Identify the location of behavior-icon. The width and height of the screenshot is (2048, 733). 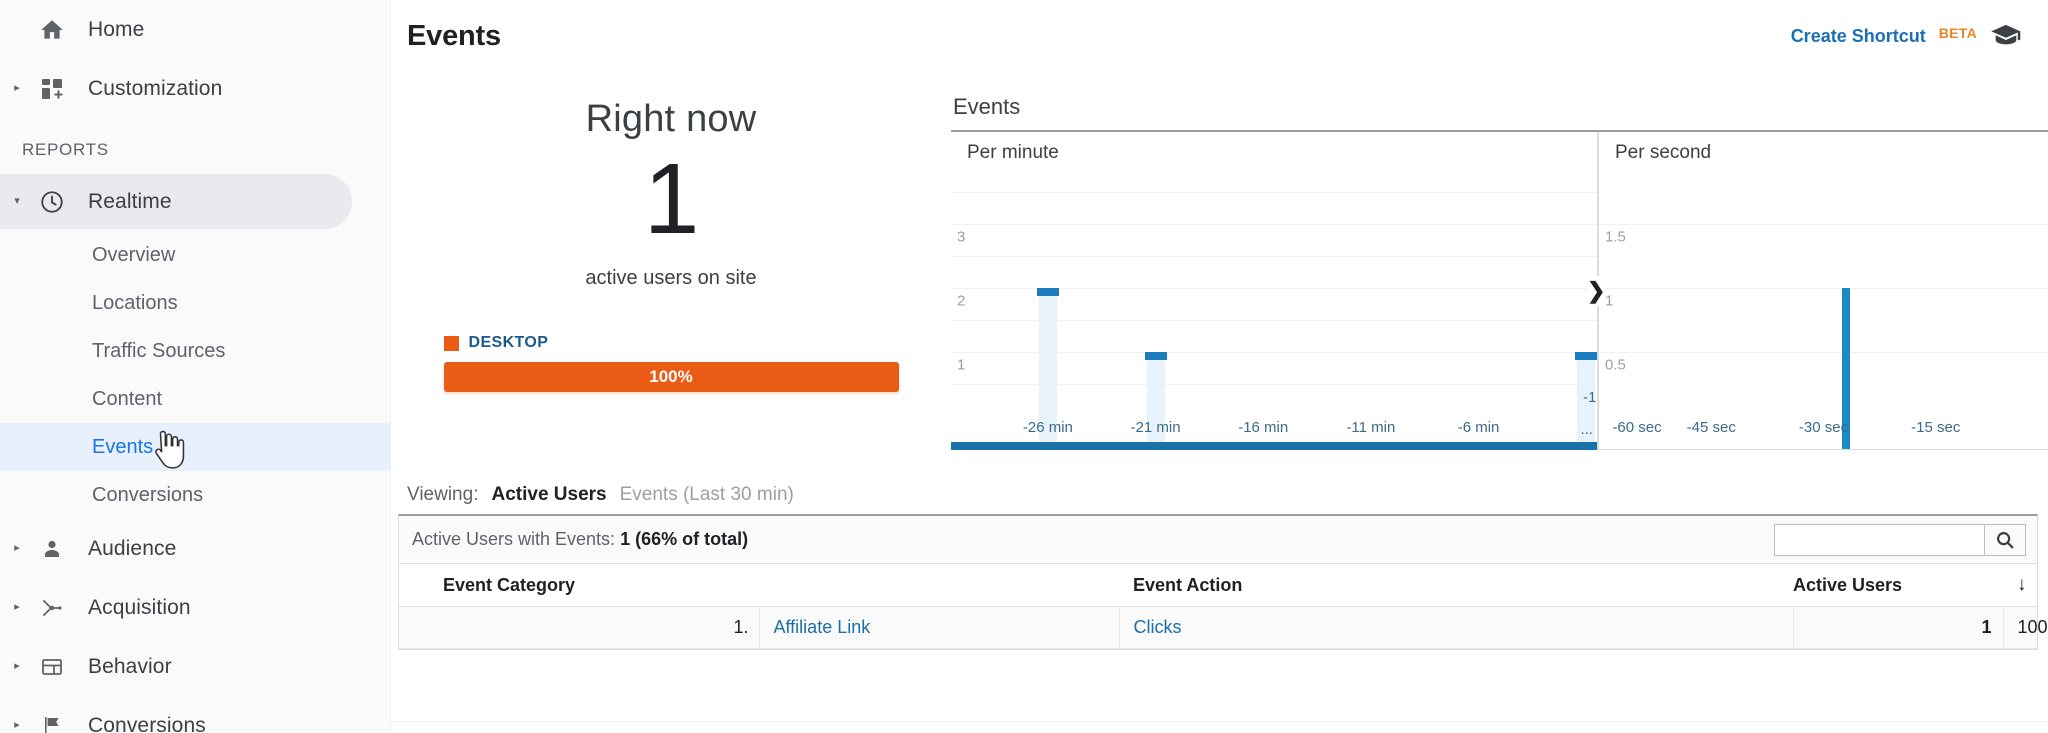
(52, 667).